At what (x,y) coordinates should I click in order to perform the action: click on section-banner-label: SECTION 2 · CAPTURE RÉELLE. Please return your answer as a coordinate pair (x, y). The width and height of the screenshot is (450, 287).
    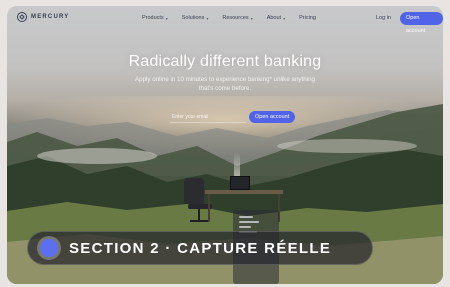
    Looking at the image, I should click on (200, 248).